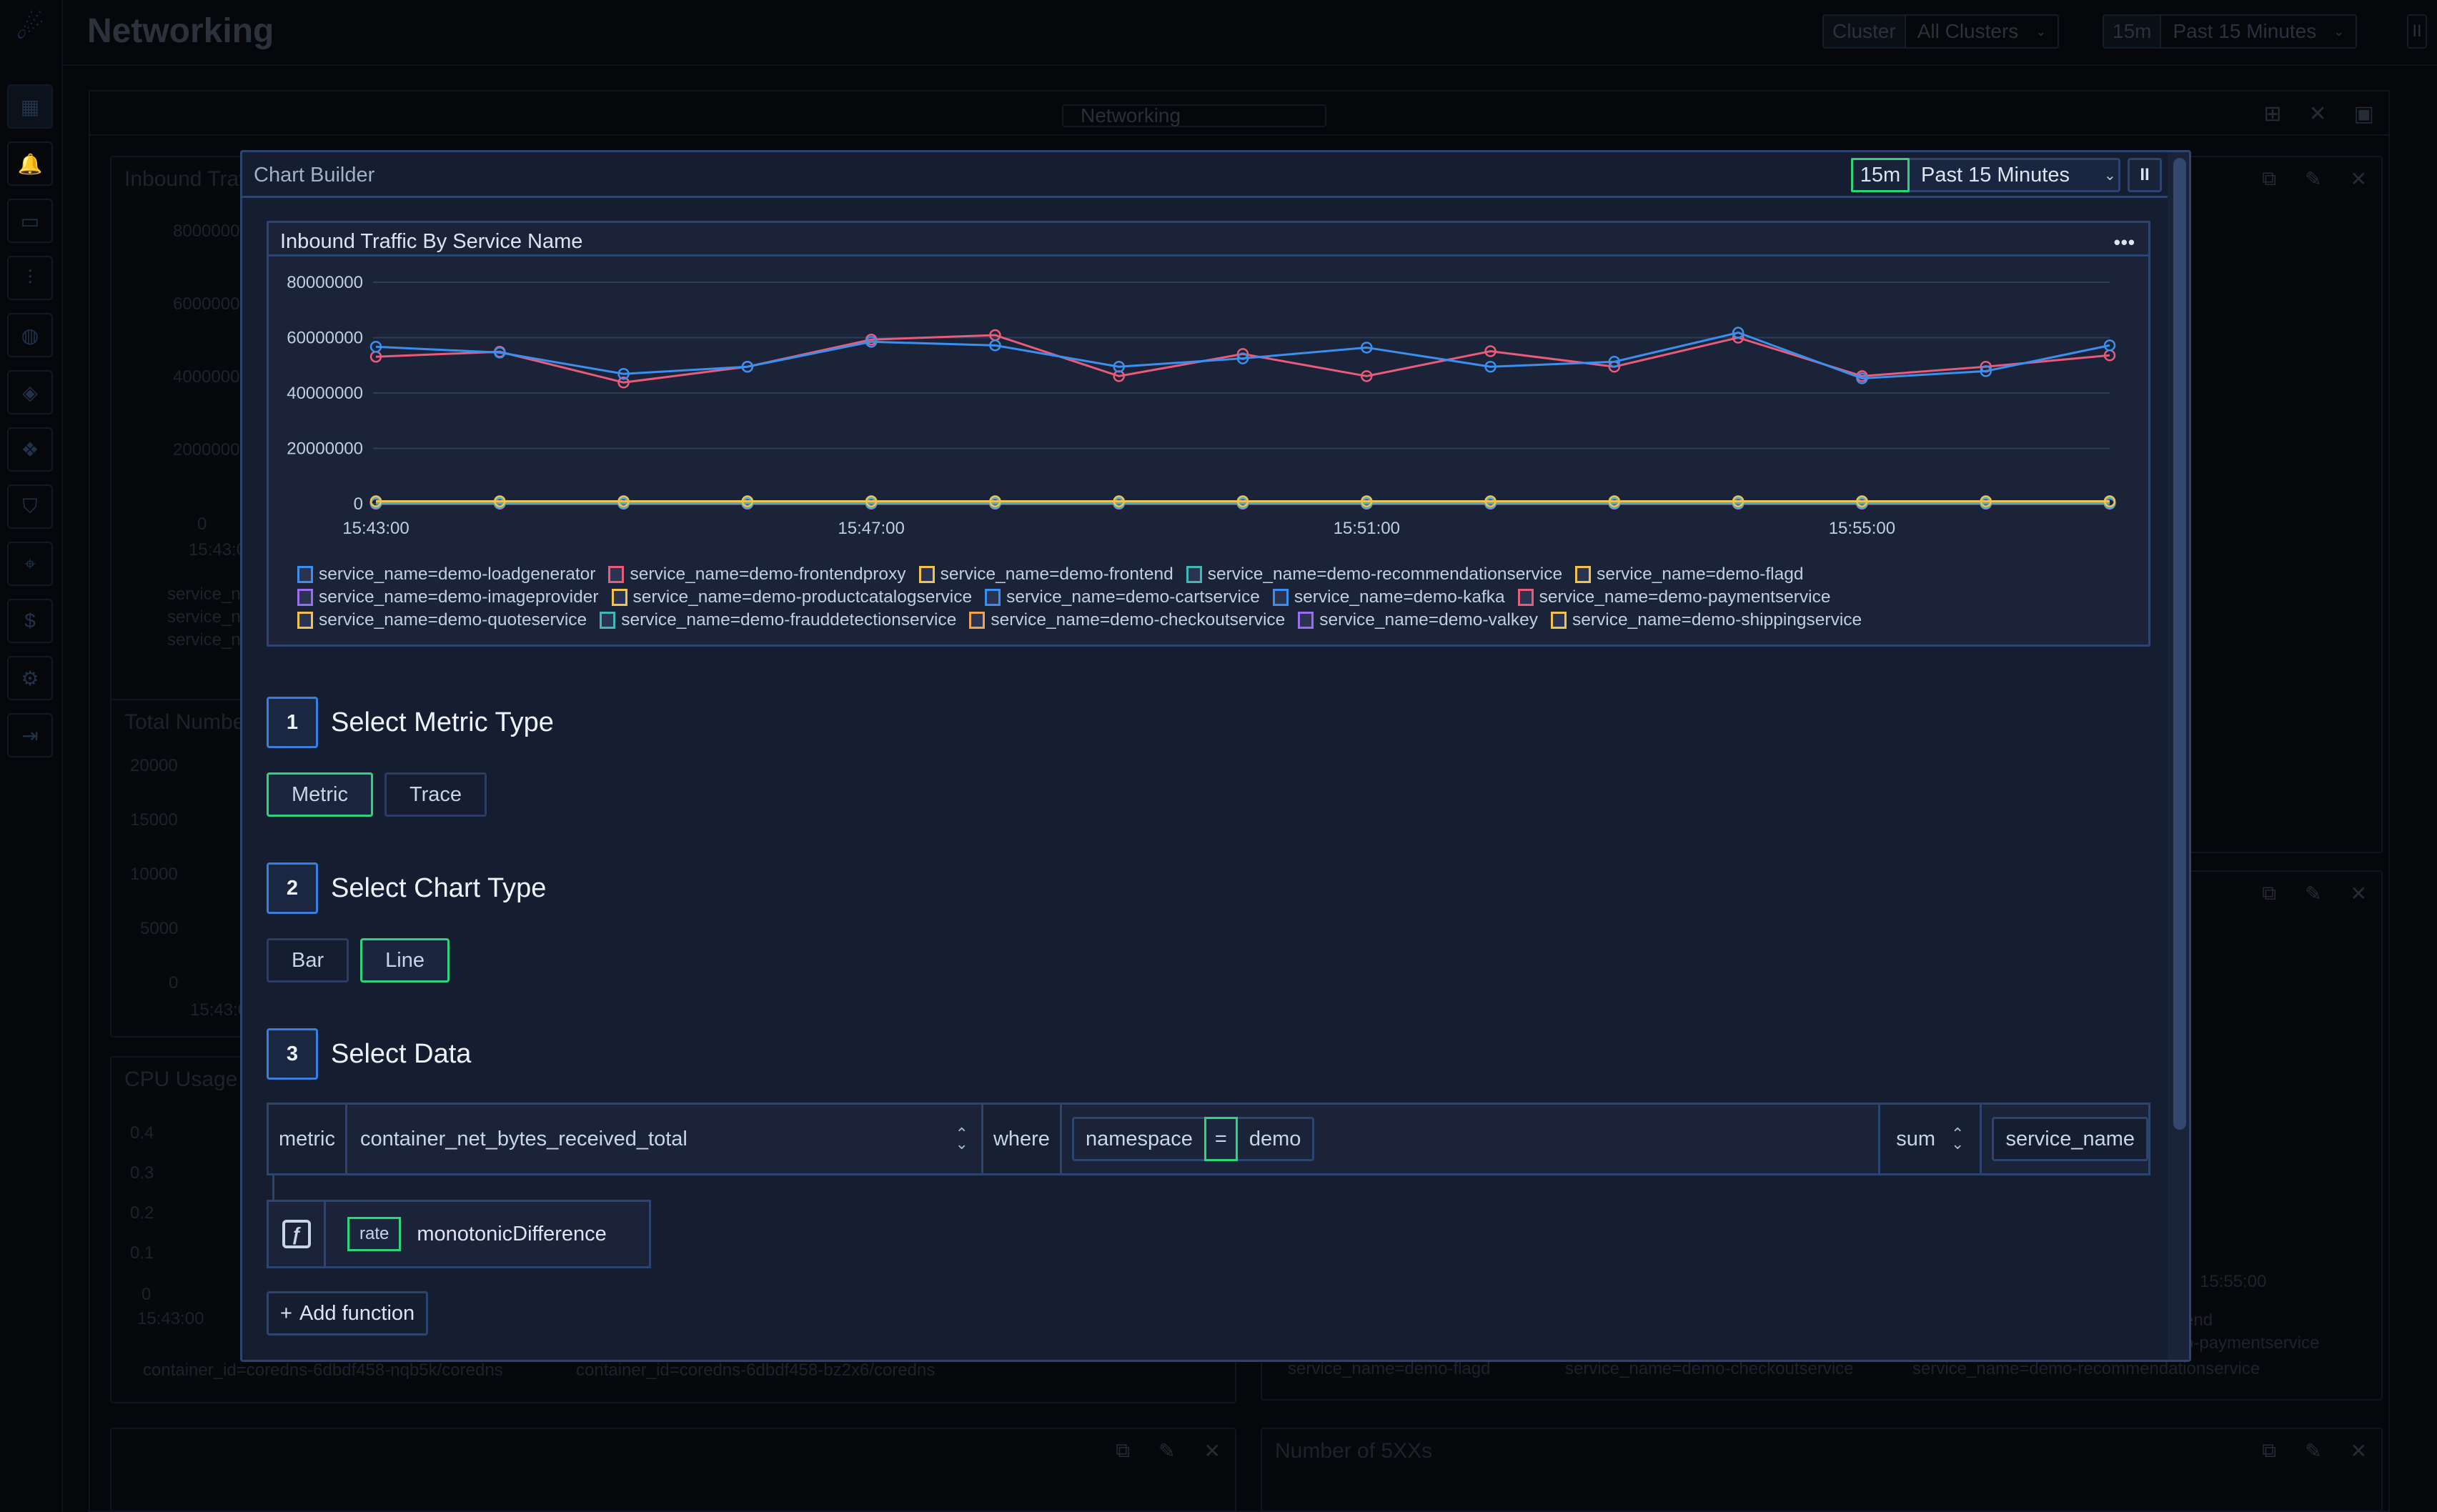 This screenshot has height=1512, width=2437. I want to click on sidebar-item-dollar: $, so click(30, 621).